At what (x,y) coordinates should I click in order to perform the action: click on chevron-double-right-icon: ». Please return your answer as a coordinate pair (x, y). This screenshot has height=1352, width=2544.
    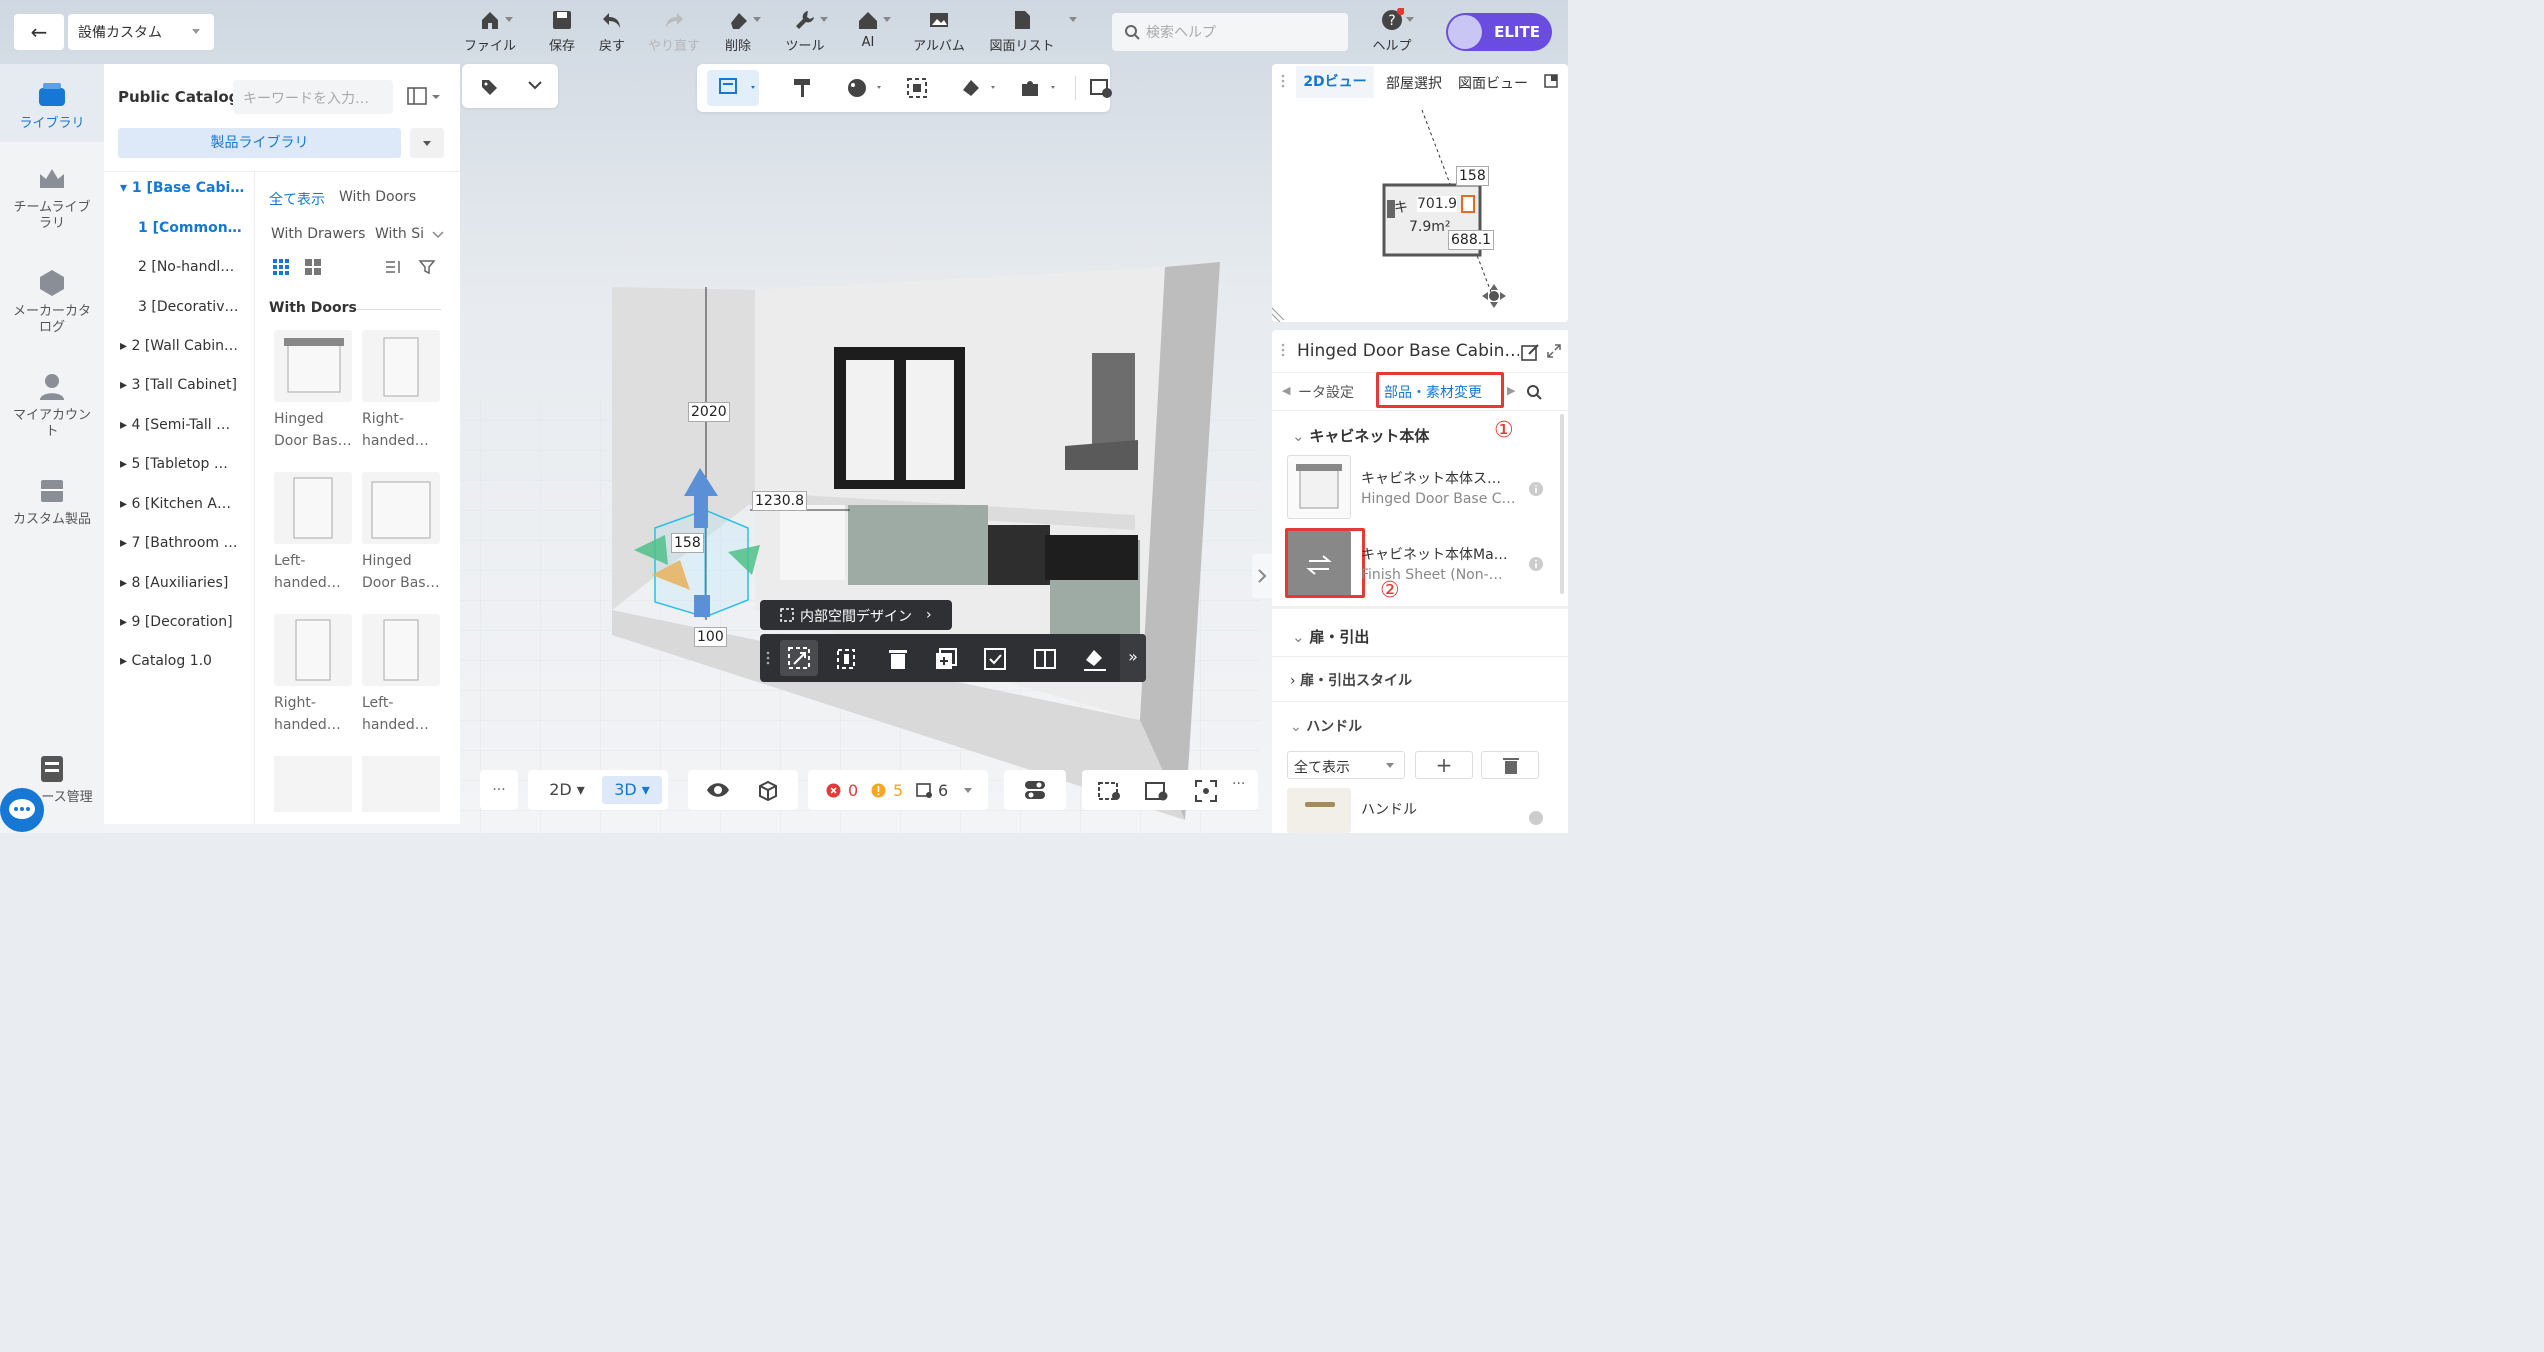
    Looking at the image, I should click on (1133, 658).